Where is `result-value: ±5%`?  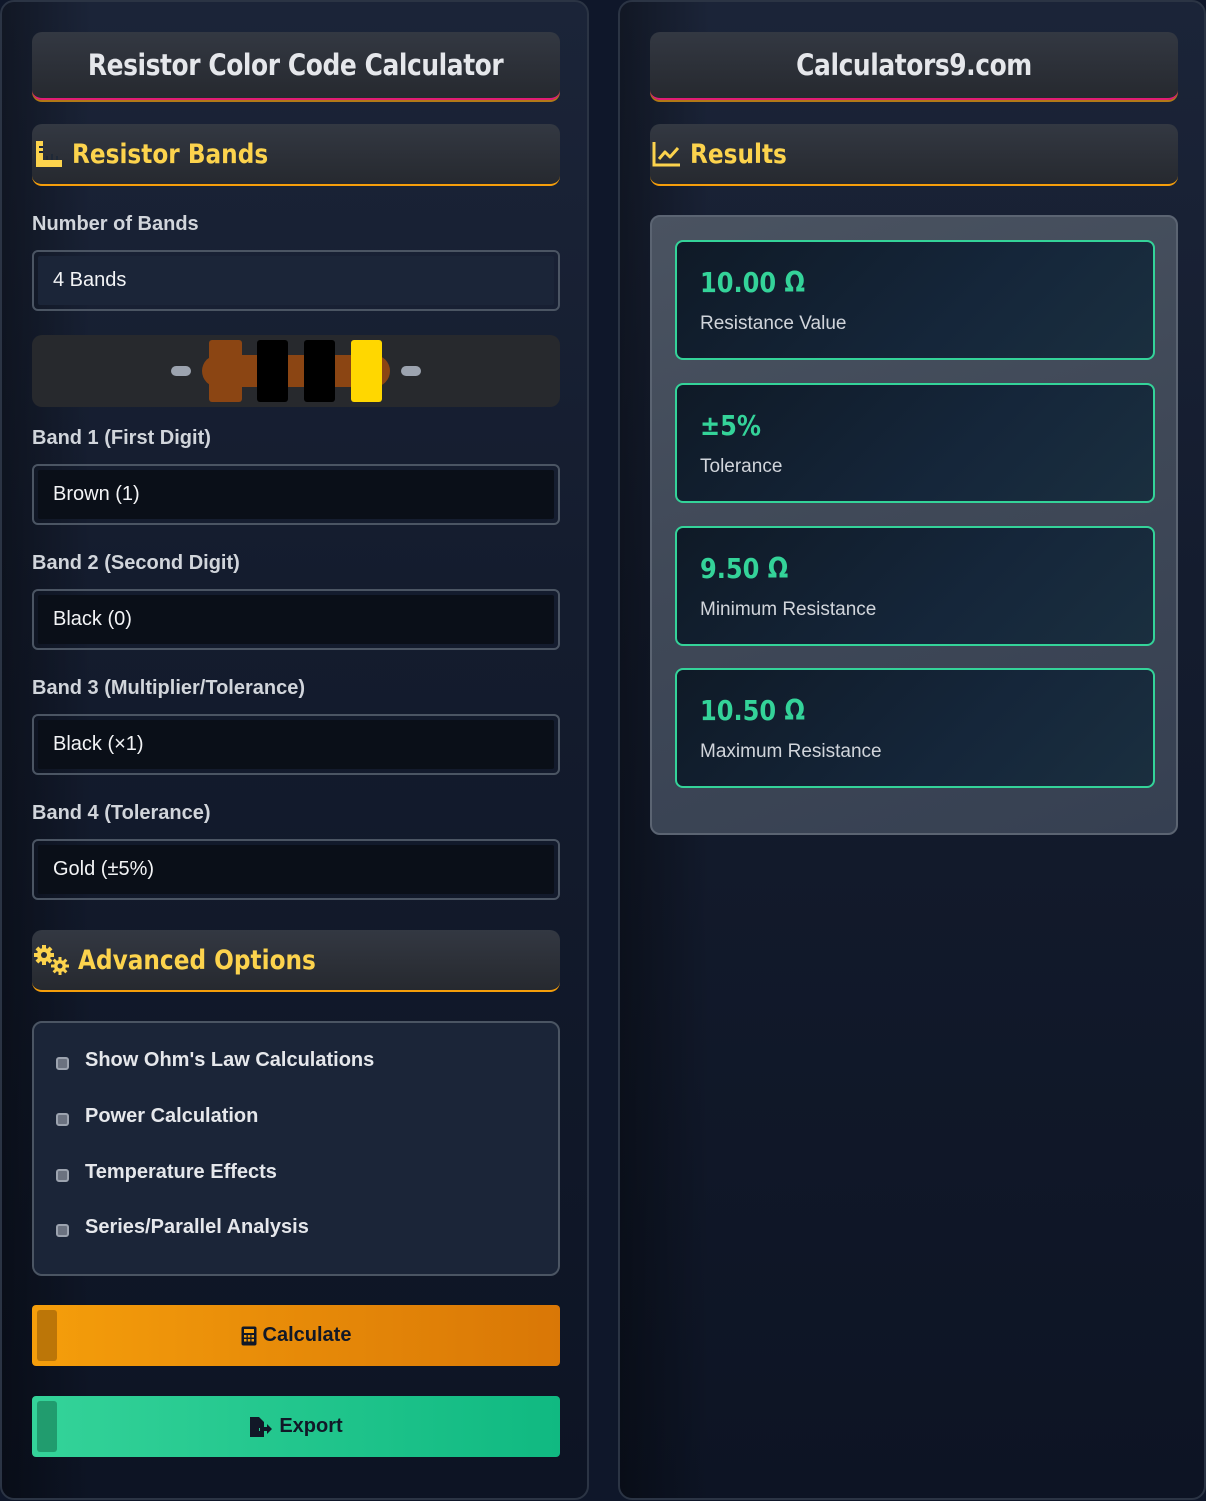
result-value: ±5% is located at coordinates (731, 425).